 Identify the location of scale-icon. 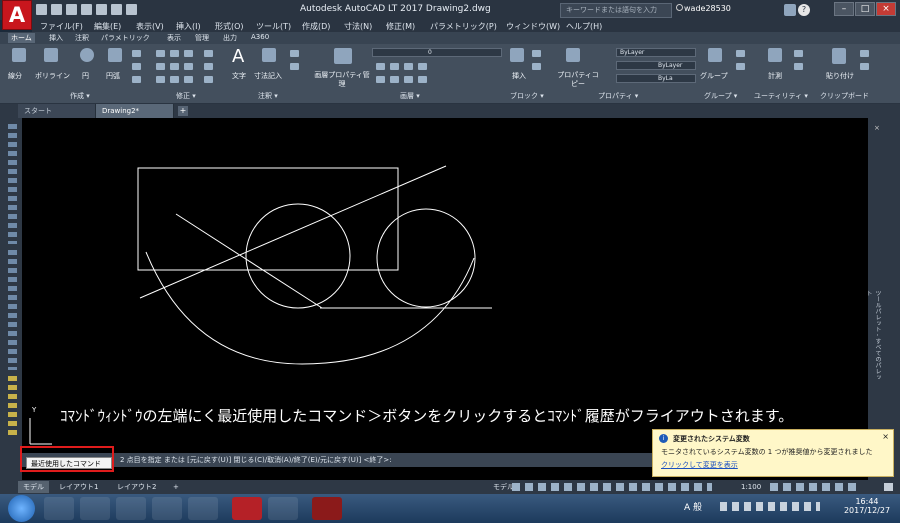
(174, 79).